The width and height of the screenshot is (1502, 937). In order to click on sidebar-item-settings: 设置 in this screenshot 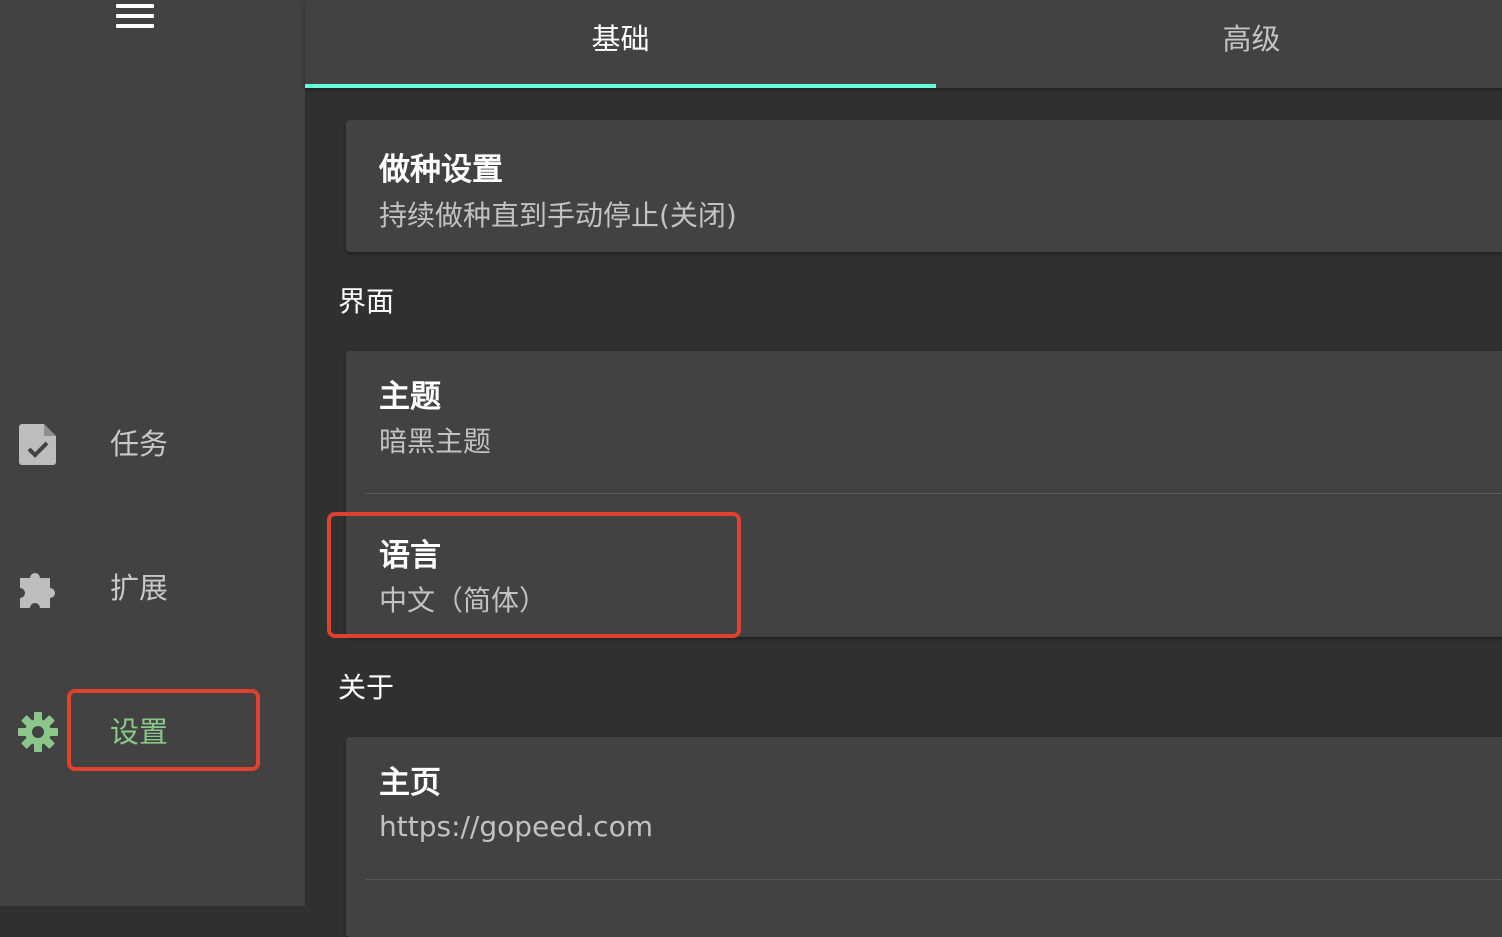, I will do `click(152, 732)`.